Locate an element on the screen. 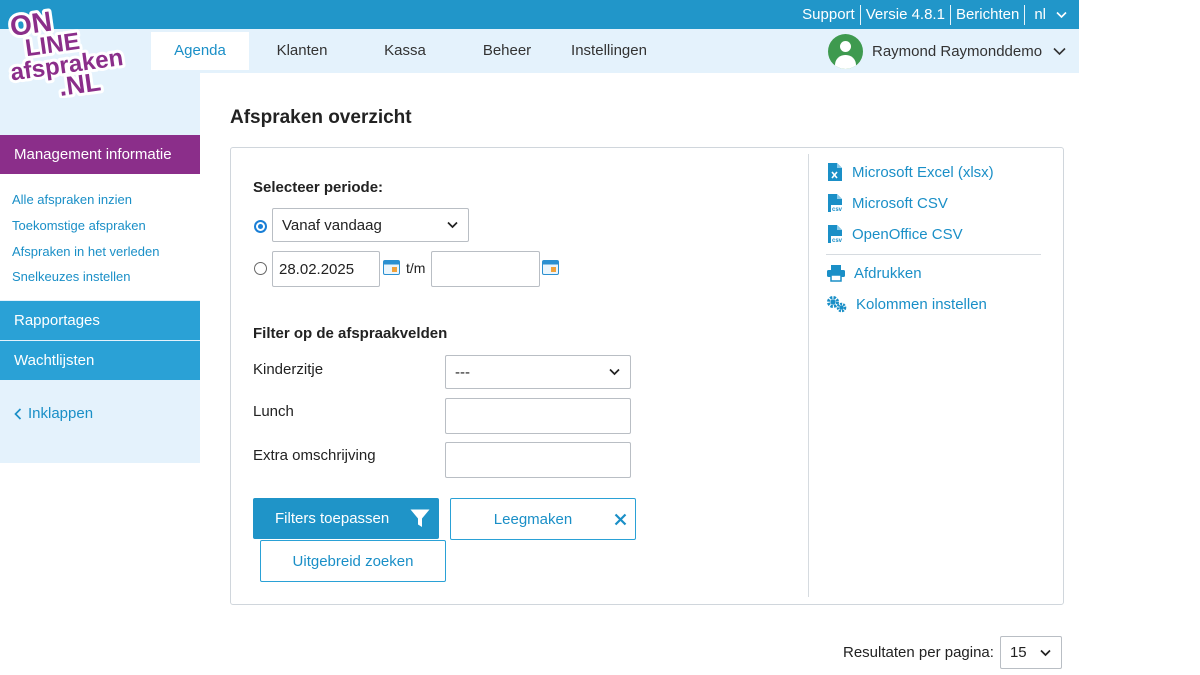  export-csv-label: Microsoft CSV is located at coordinates (900, 203).